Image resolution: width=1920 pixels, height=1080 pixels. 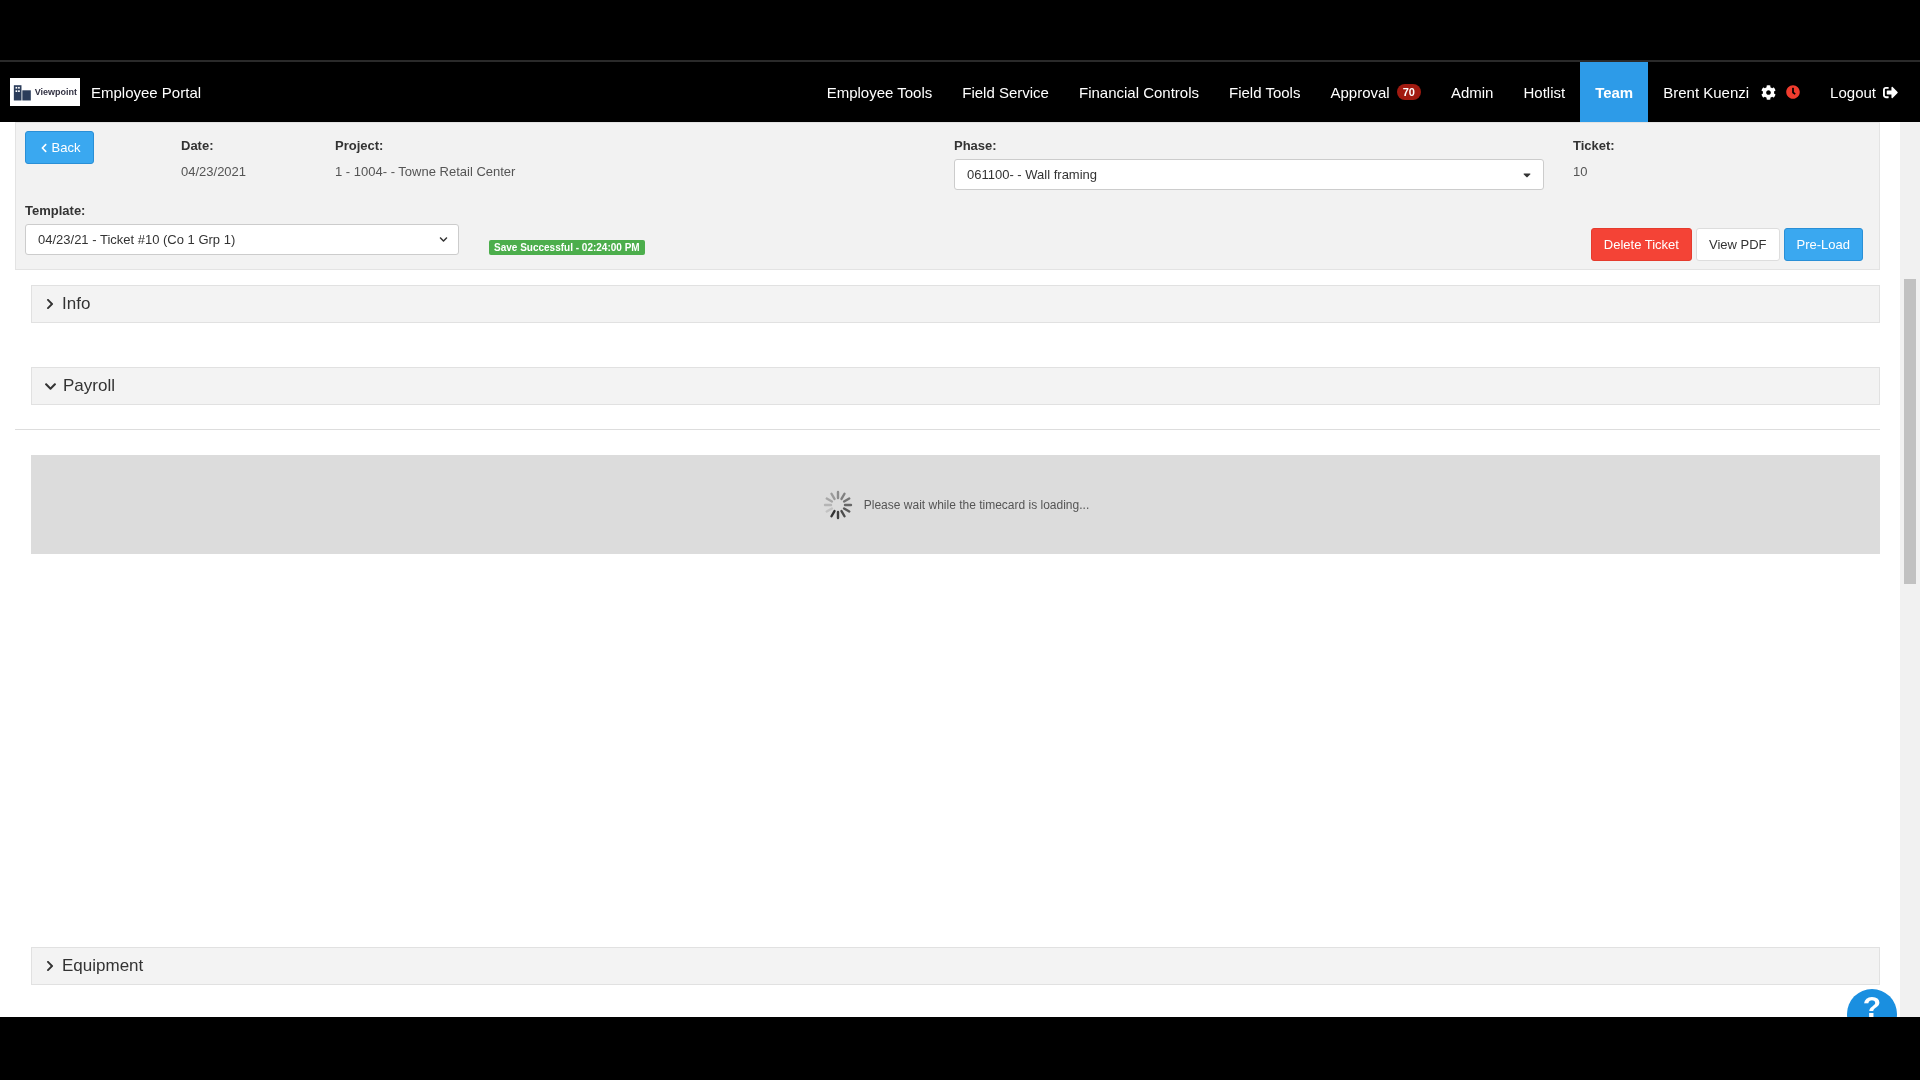 What do you see at coordinates (1594, 145) in the screenshot?
I see `field-label: Ticket:` at bounding box center [1594, 145].